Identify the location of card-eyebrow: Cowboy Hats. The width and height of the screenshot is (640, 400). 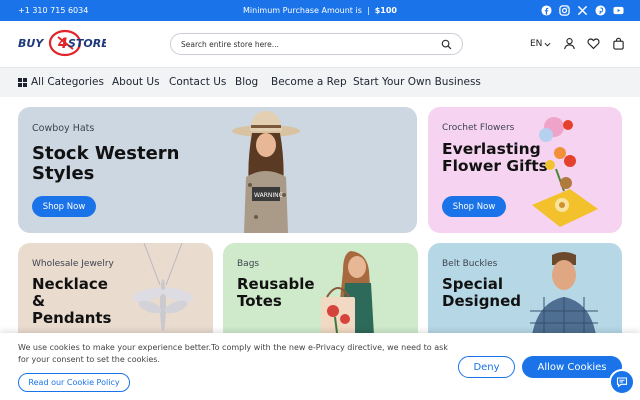
(63, 128).